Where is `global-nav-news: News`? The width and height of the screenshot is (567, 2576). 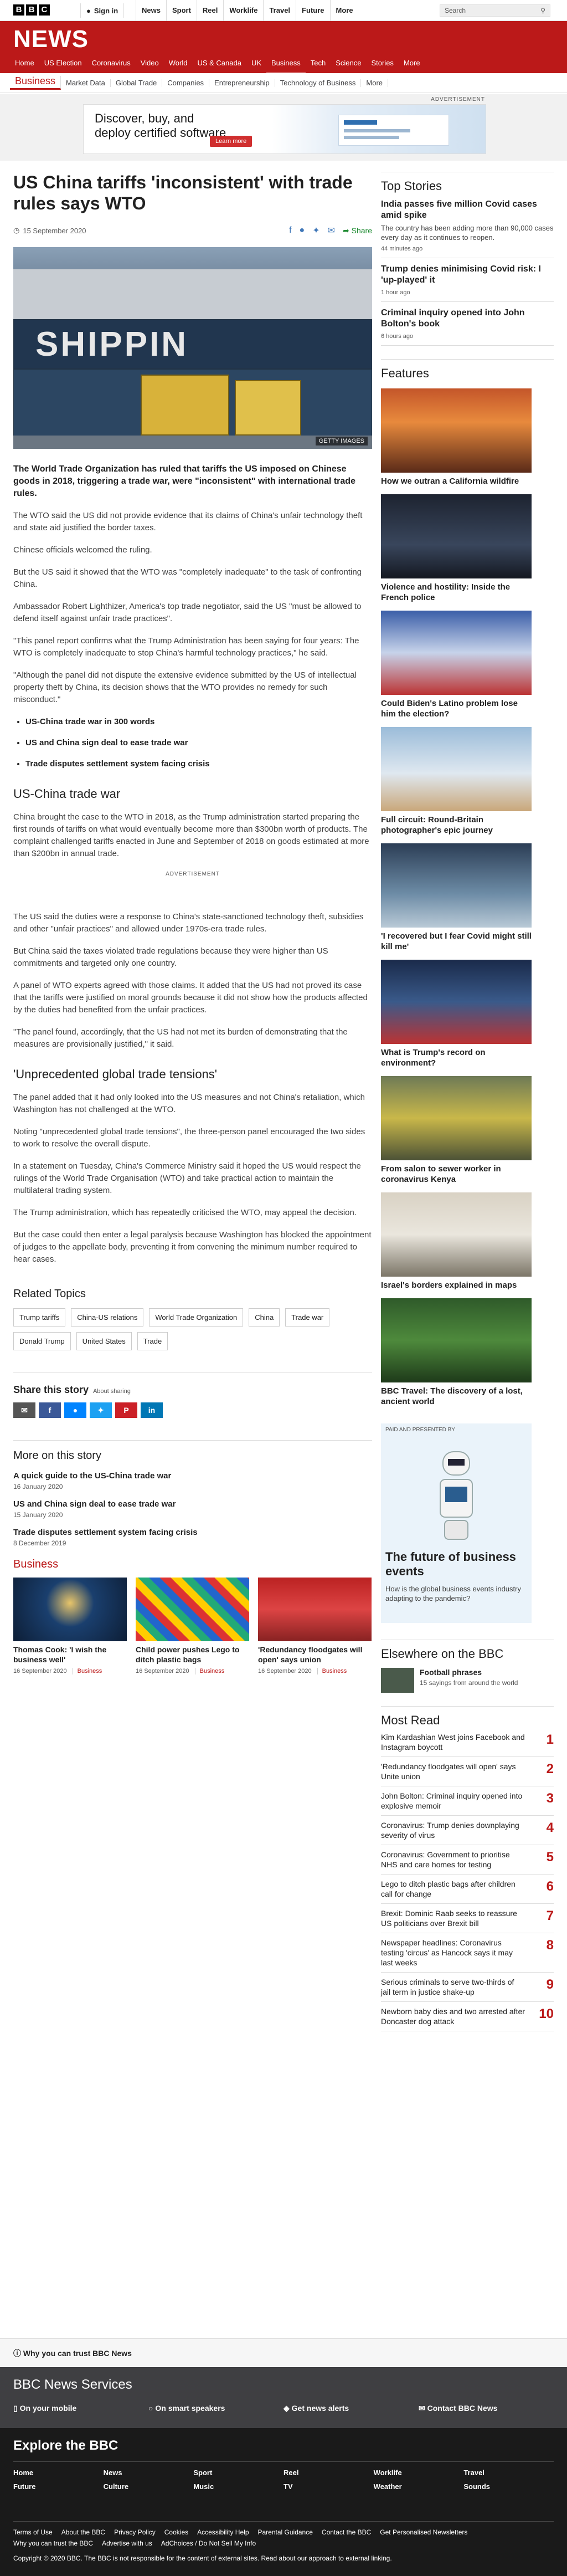
global-nav-news: News is located at coordinates (151, 10).